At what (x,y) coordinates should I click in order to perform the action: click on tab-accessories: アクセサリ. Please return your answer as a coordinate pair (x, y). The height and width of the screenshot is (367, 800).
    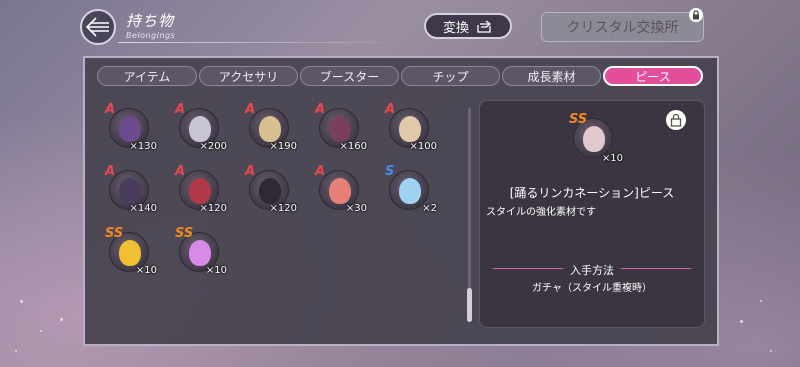
    Looking at the image, I should click on (248, 76).